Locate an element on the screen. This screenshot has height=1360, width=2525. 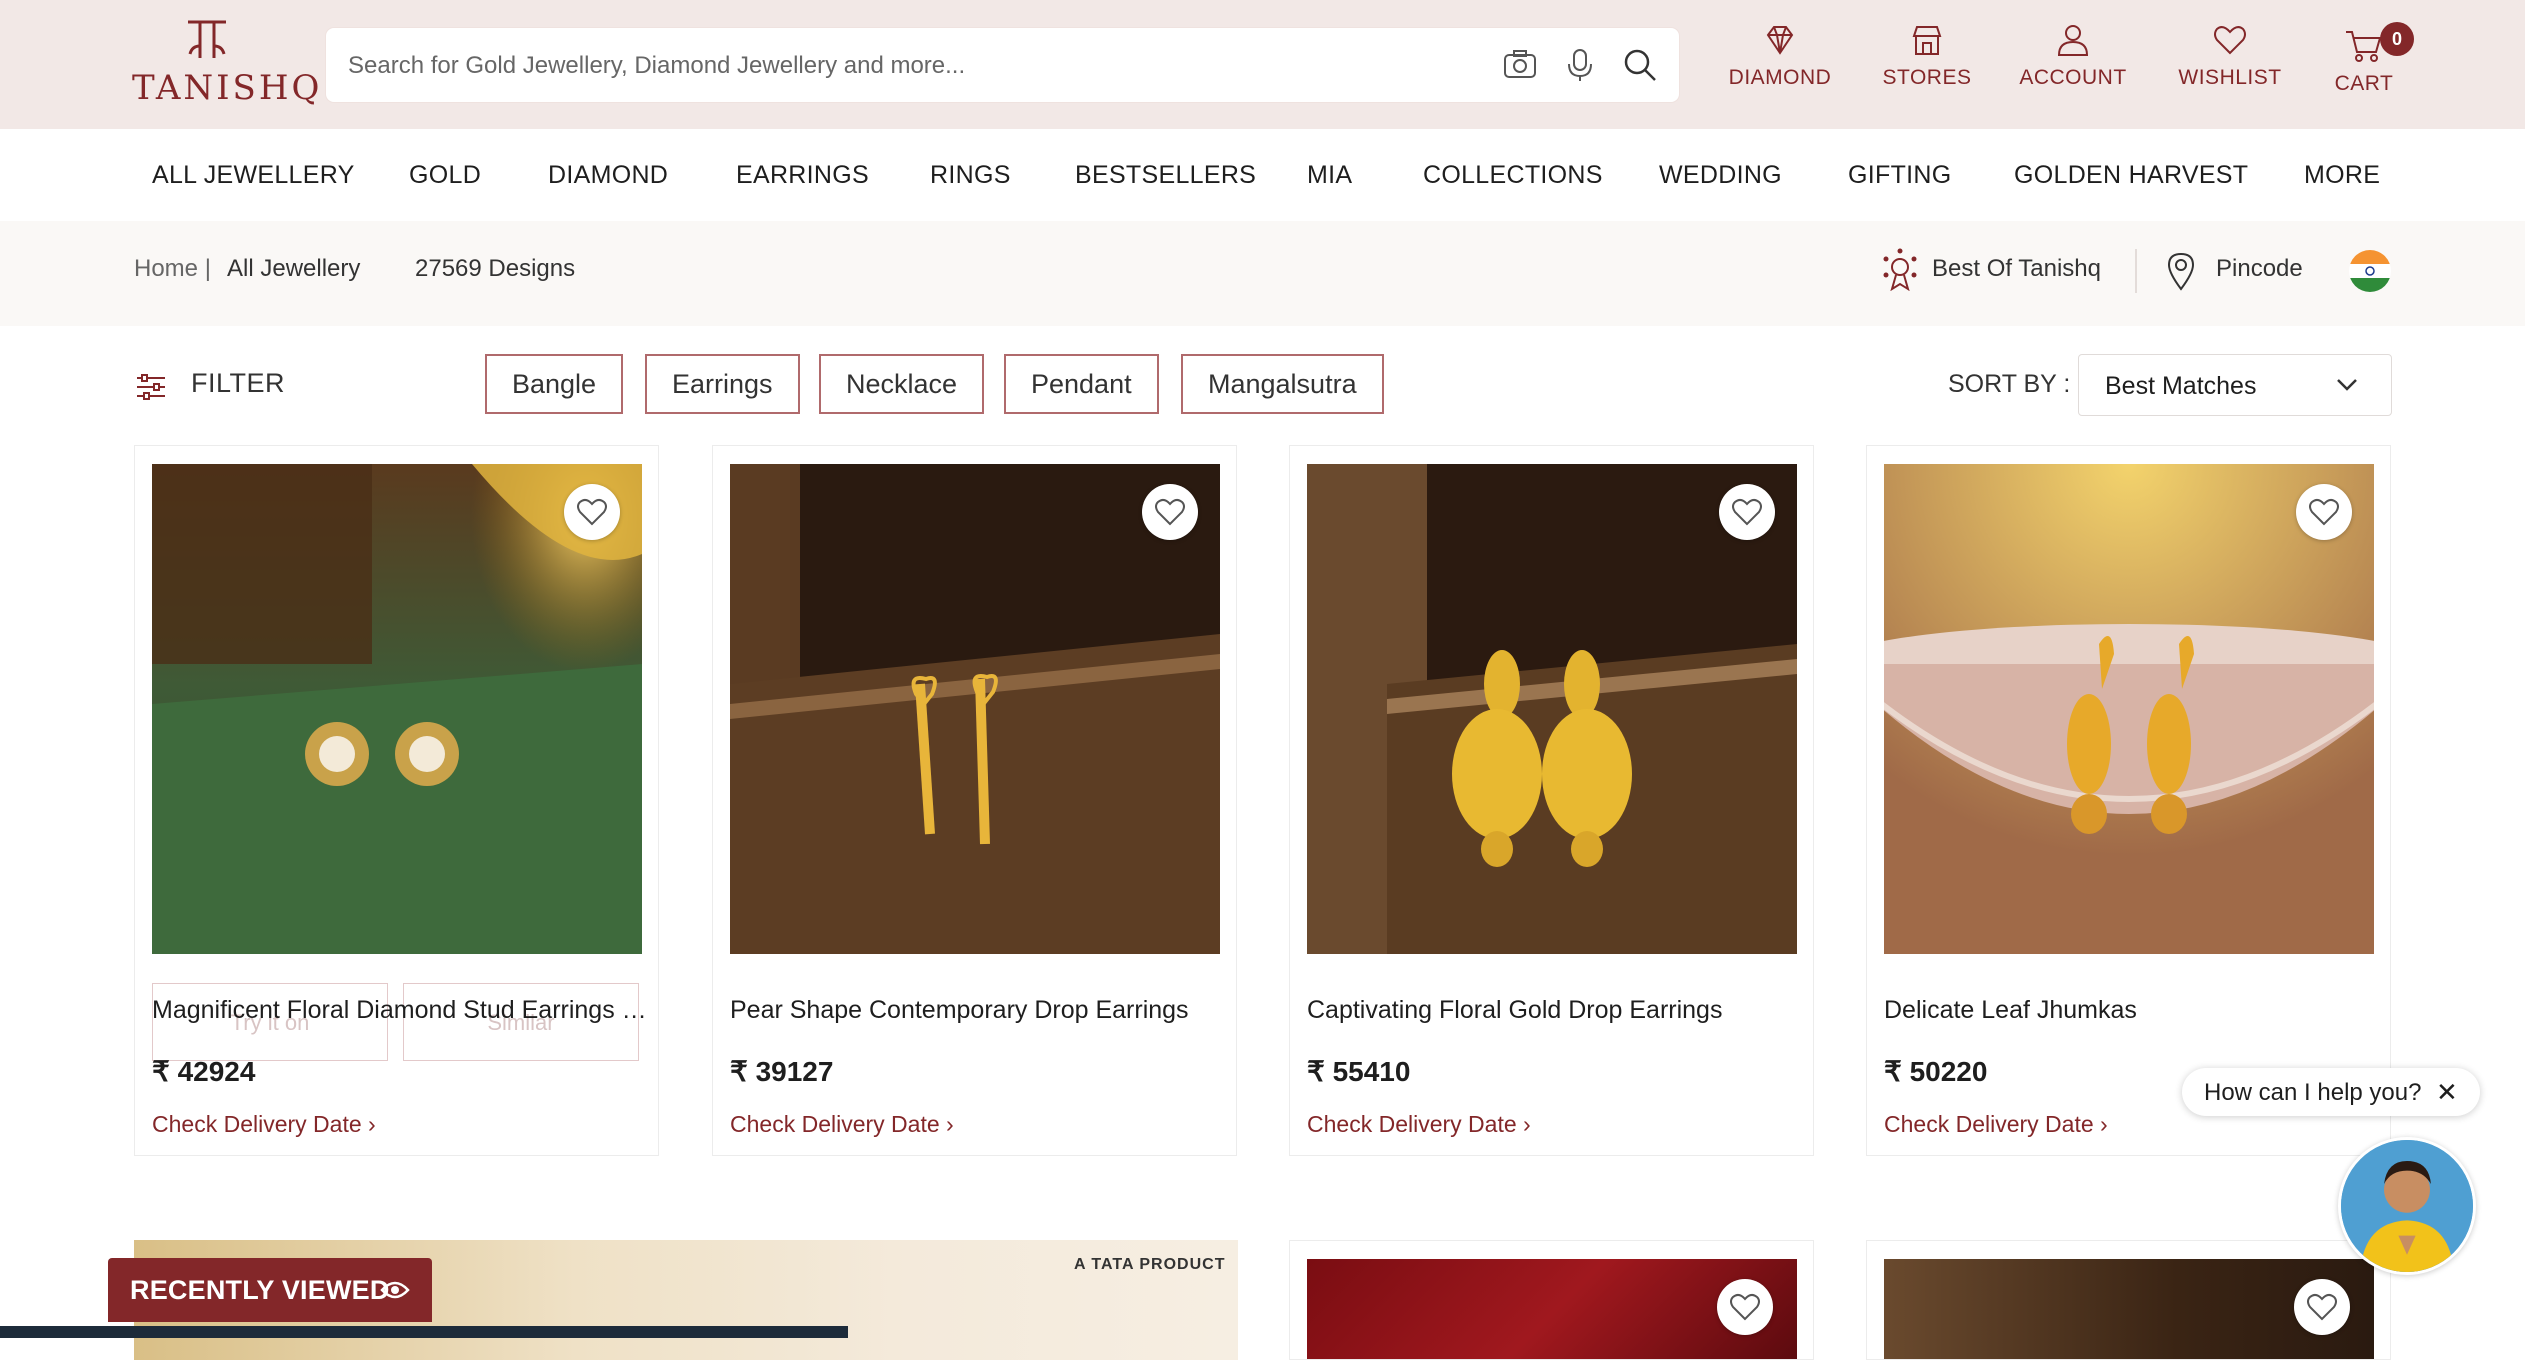
india-flag-icon is located at coordinates (2370, 271).